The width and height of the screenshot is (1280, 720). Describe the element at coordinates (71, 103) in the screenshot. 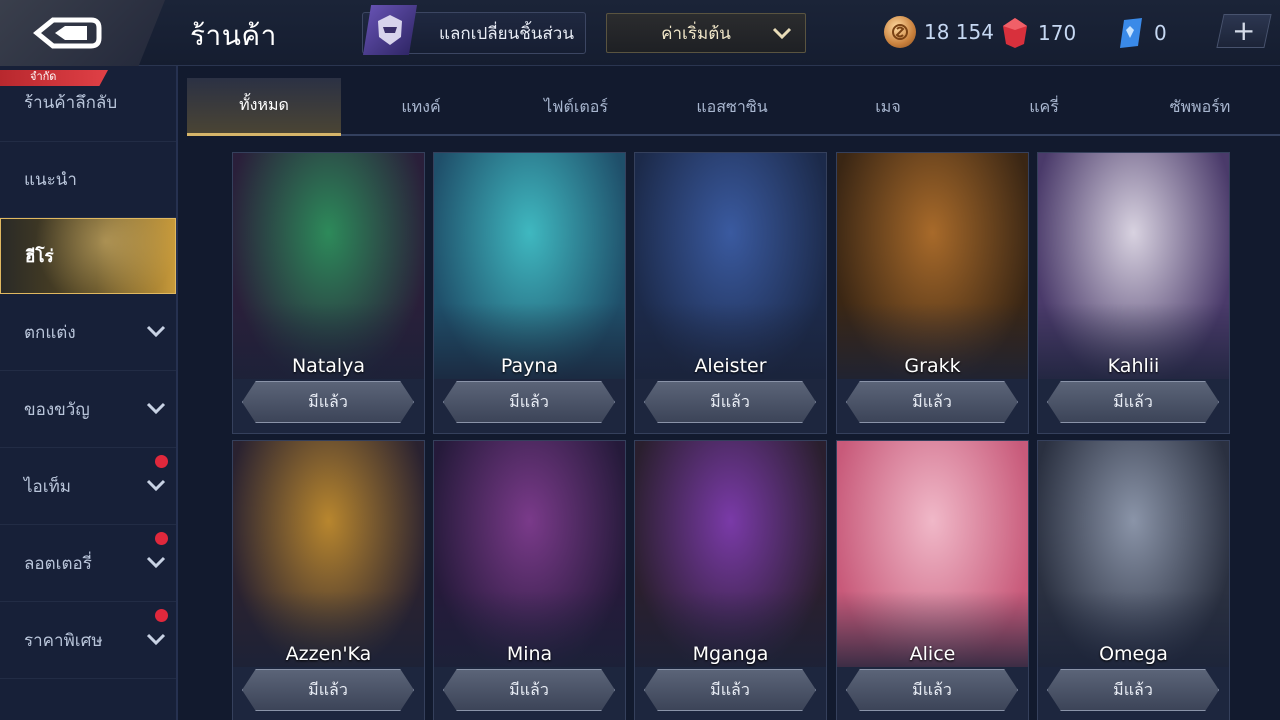

I see `sidebar-item-label: ร้านค้าลึกลับ` at that location.